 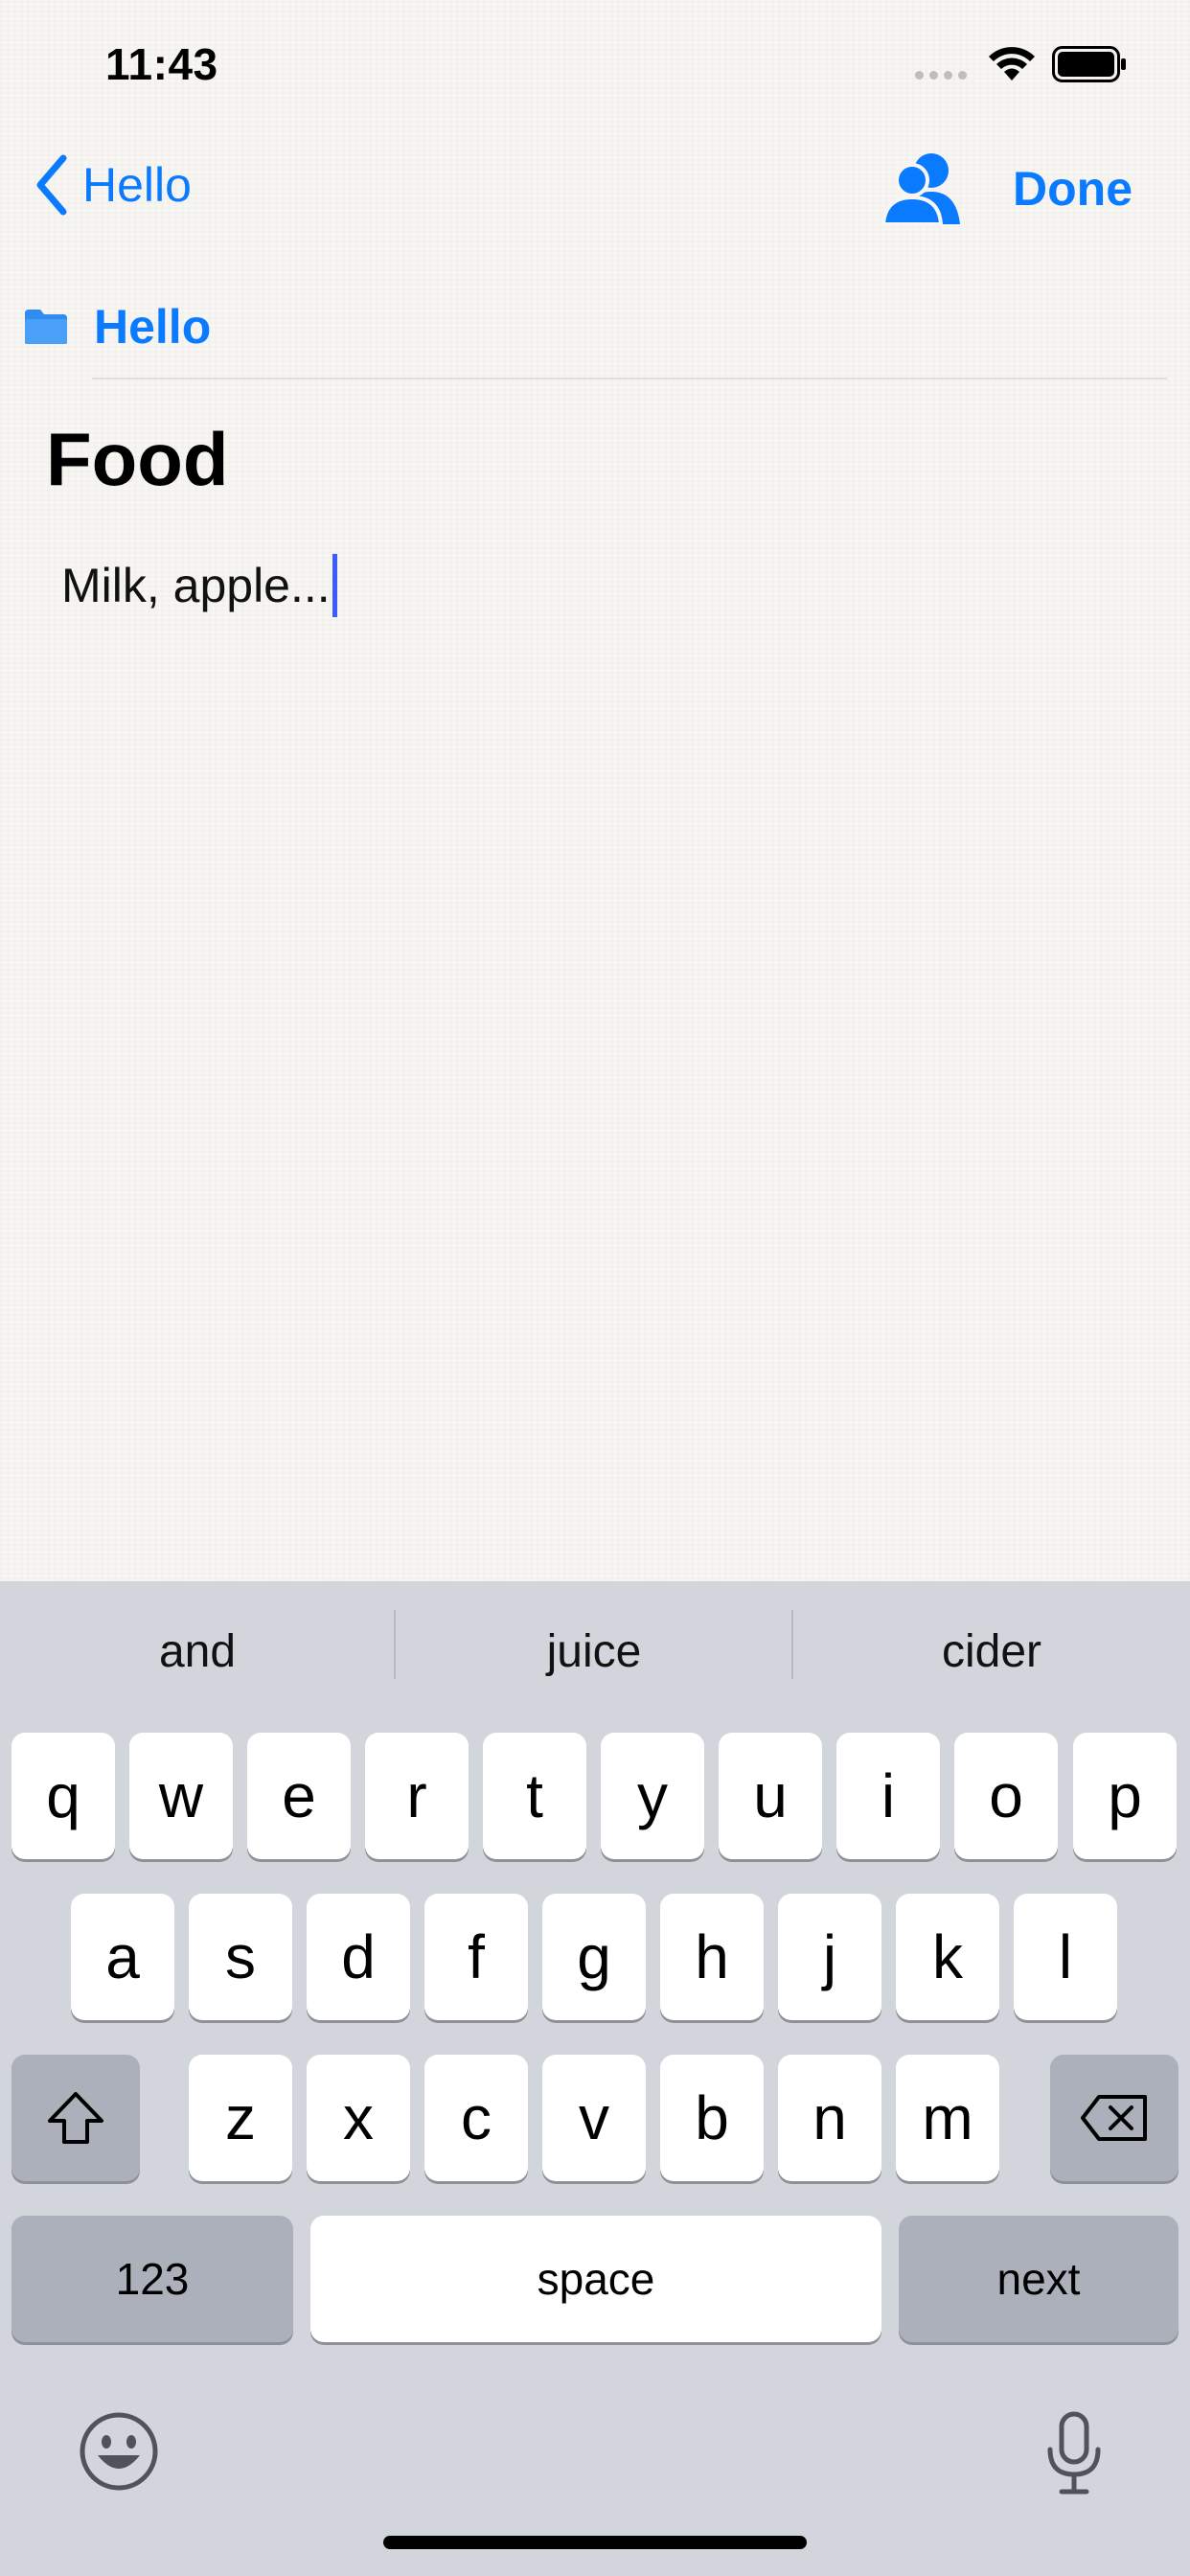 What do you see at coordinates (1125, 1796) in the screenshot?
I see `key-p: p` at bounding box center [1125, 1796].